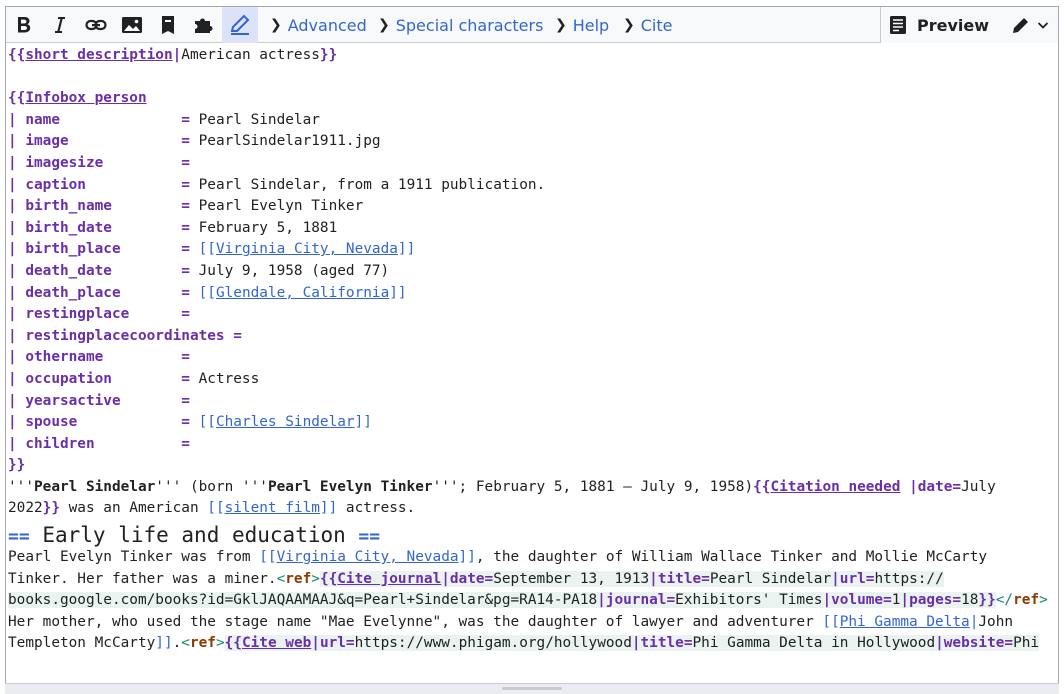 Image resolution: width=1064 pixels, height=694 pixels. What do you see at coordinates (532, 99) in the screenshot?
I see `code-line: {{Infobox person` at bounding box center [532, 99].